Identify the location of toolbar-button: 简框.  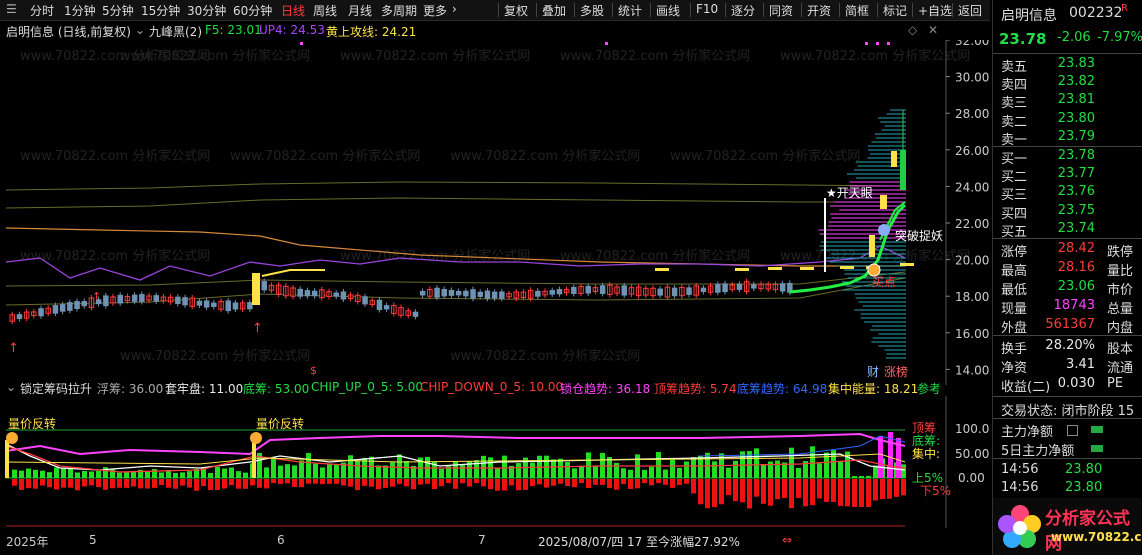
(857, 10).